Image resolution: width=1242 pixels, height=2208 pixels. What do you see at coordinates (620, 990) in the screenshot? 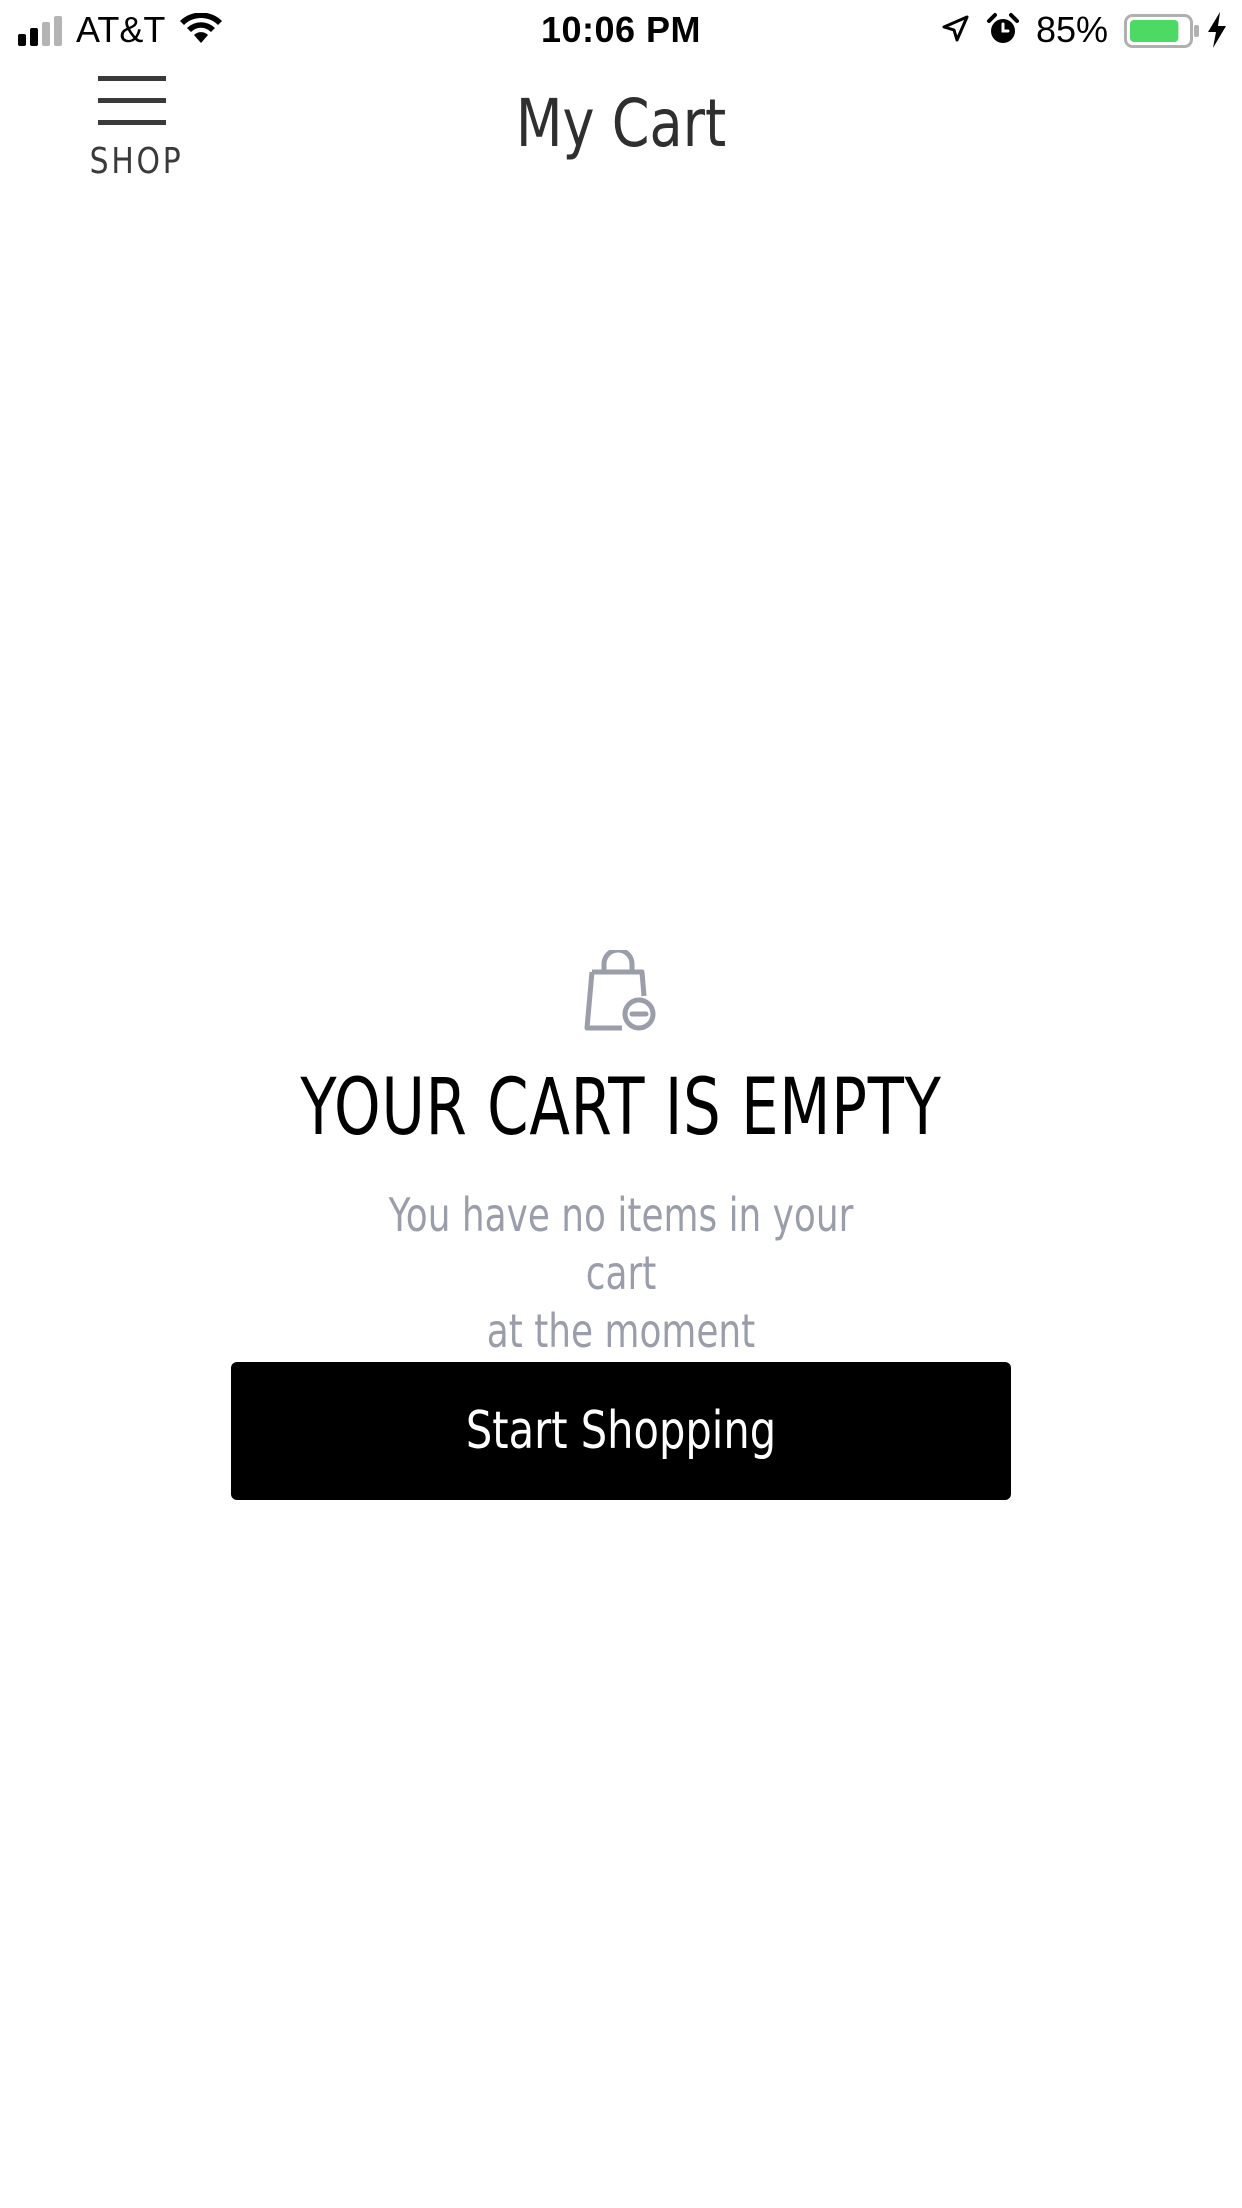
I see `shopping-bag-minus-icon` at bounding box center [620, 990].